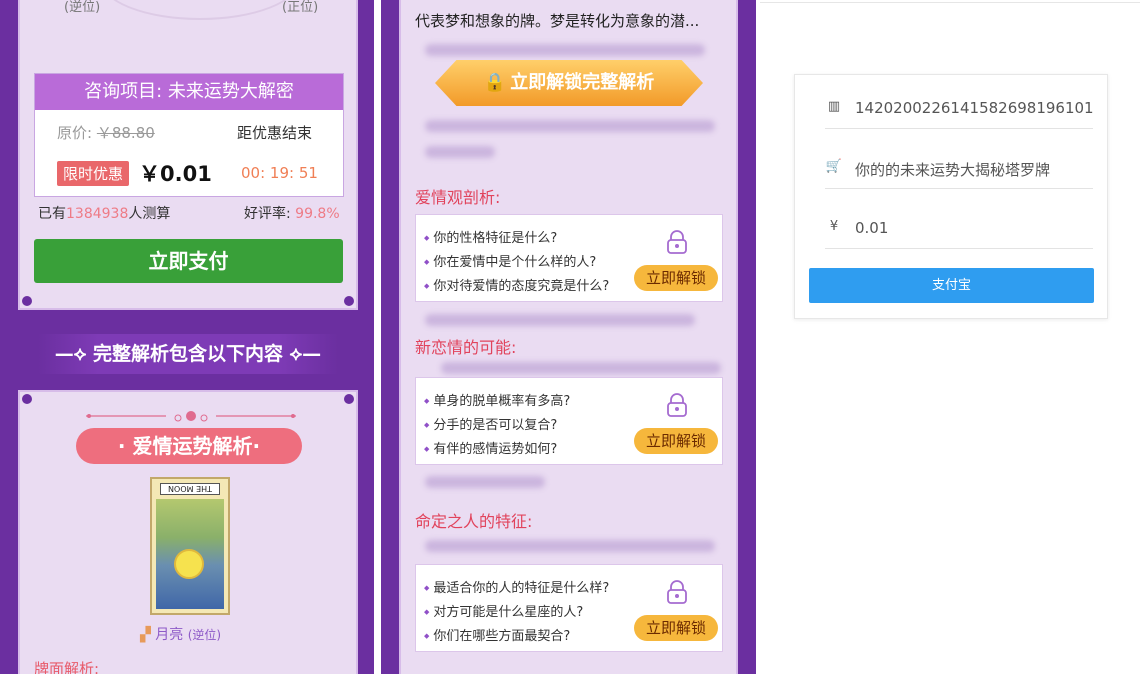 The image size is (1140, 674). Describe the element at coordinates (169, 635) in the screenshot. I see `card-name: 月亮` at that location.